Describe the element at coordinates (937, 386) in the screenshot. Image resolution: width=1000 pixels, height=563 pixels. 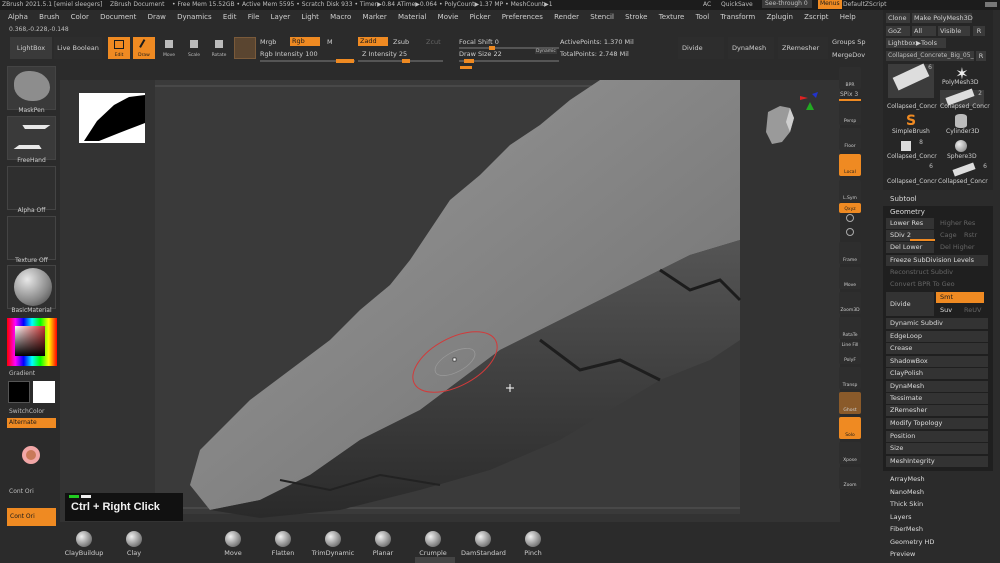
I see `dynamesh-item: DynaMesh` at that location.